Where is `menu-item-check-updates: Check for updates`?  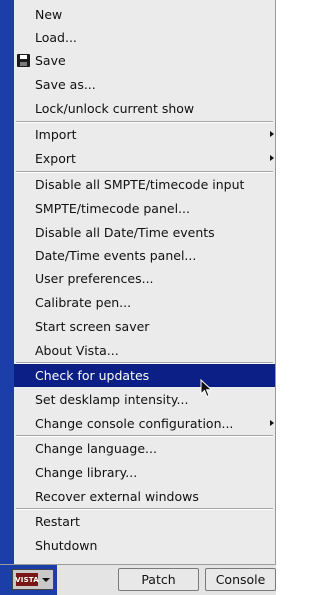 menu-item-check-updates: Check for updates is located at coordinates (144, 375).